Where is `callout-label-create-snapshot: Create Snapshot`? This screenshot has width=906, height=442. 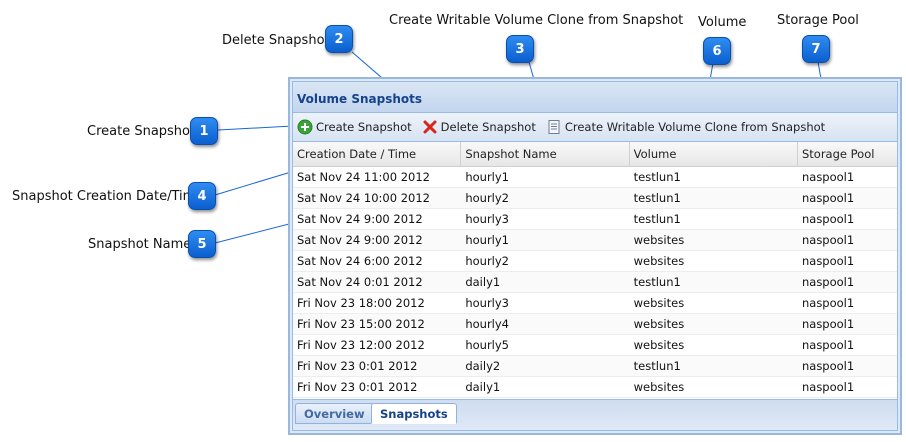 callout-label-create-snapshot: Create Snapshot is located at coordinates (141, 131).